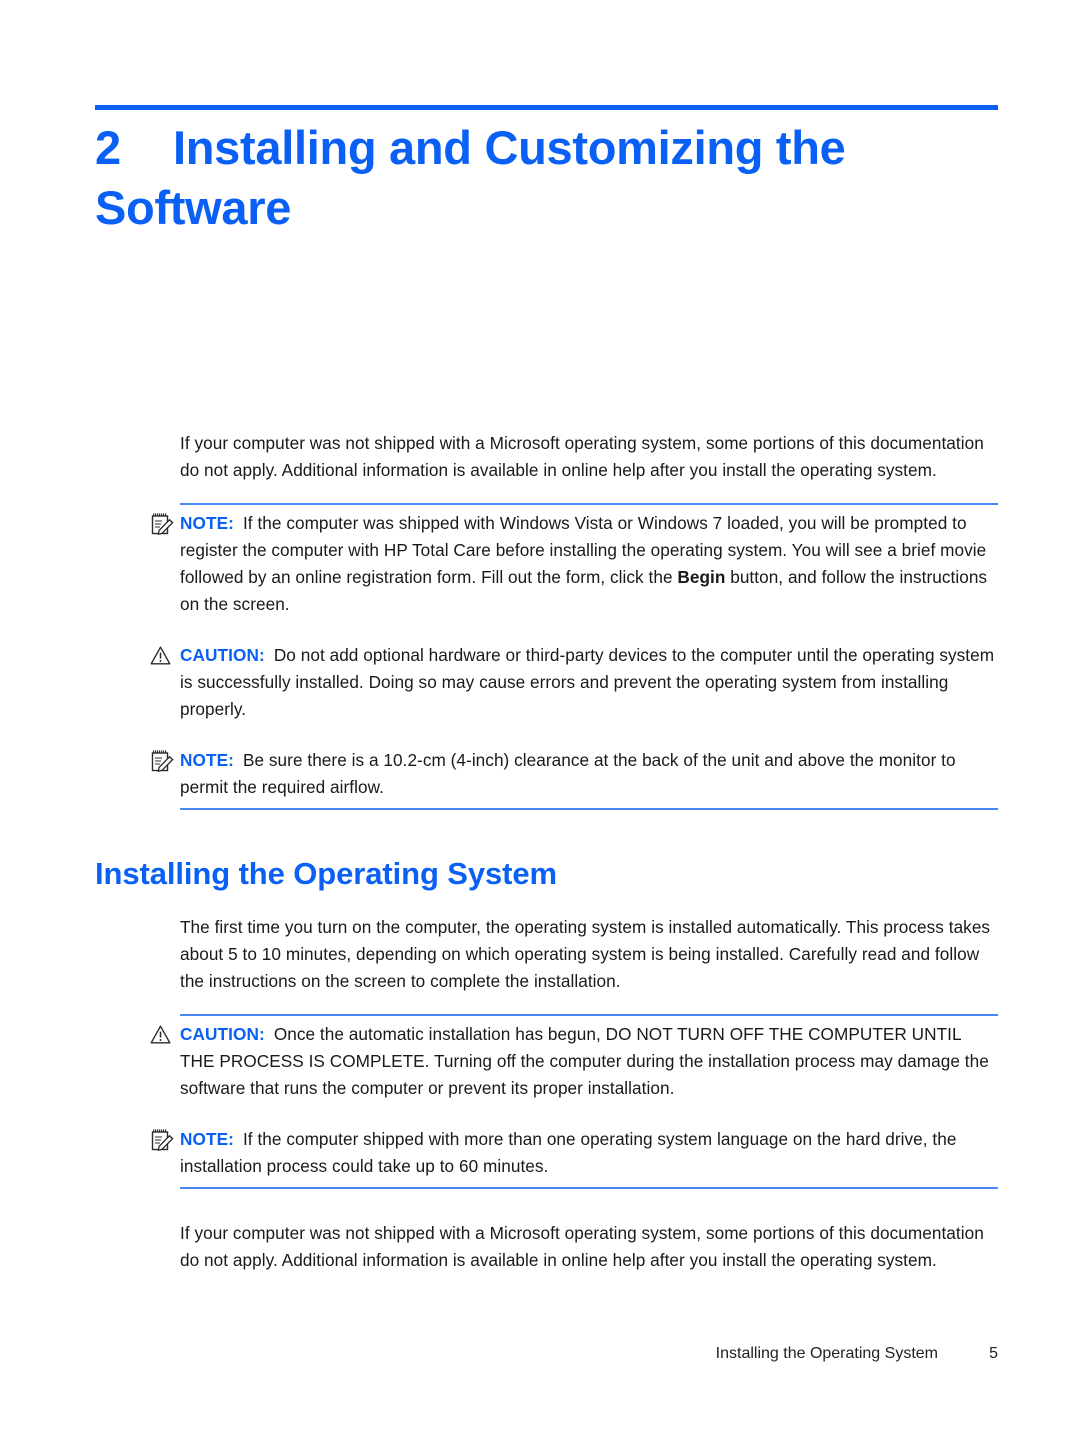 The height and width of the screenshot is (1437, 1080). What do you see at coordinates (589, 504) in the screenshot?
I see `note-rule-top` at bounding box center [589, 504].